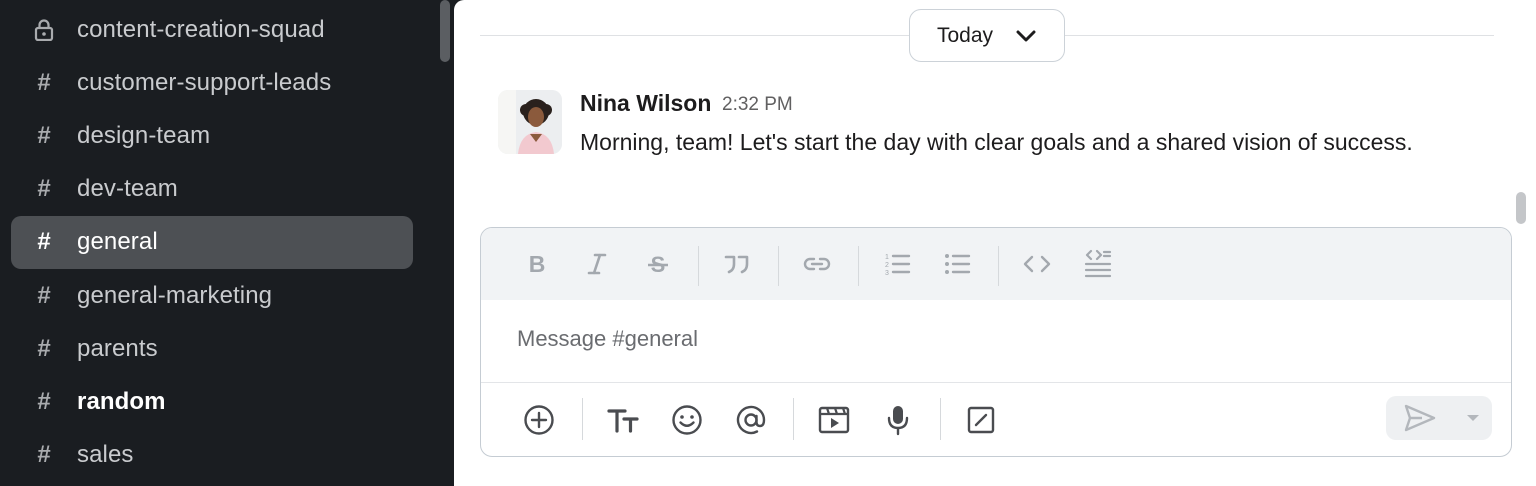 This screenshot has width=1536, height=486. I want to click on code-icon, so click(1037, 264).